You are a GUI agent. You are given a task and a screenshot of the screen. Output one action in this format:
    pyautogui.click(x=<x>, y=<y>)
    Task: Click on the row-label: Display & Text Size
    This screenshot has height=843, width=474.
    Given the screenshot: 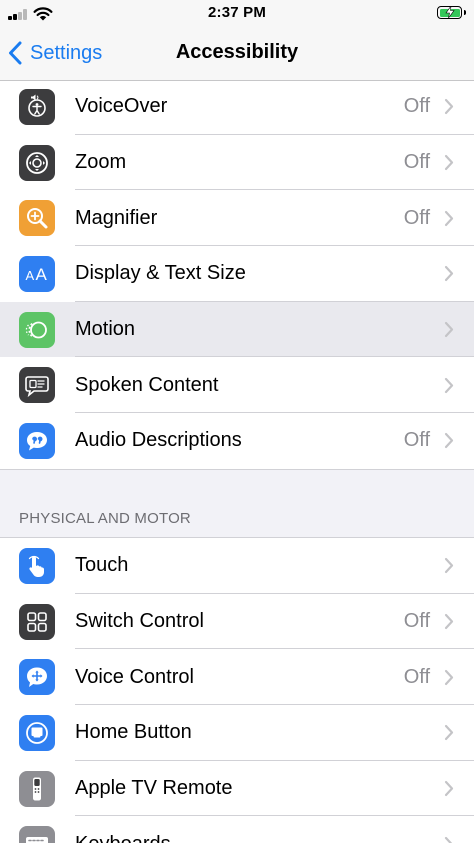 What is the action you would take?
    pyautogui.click(x=160, y=273)
    